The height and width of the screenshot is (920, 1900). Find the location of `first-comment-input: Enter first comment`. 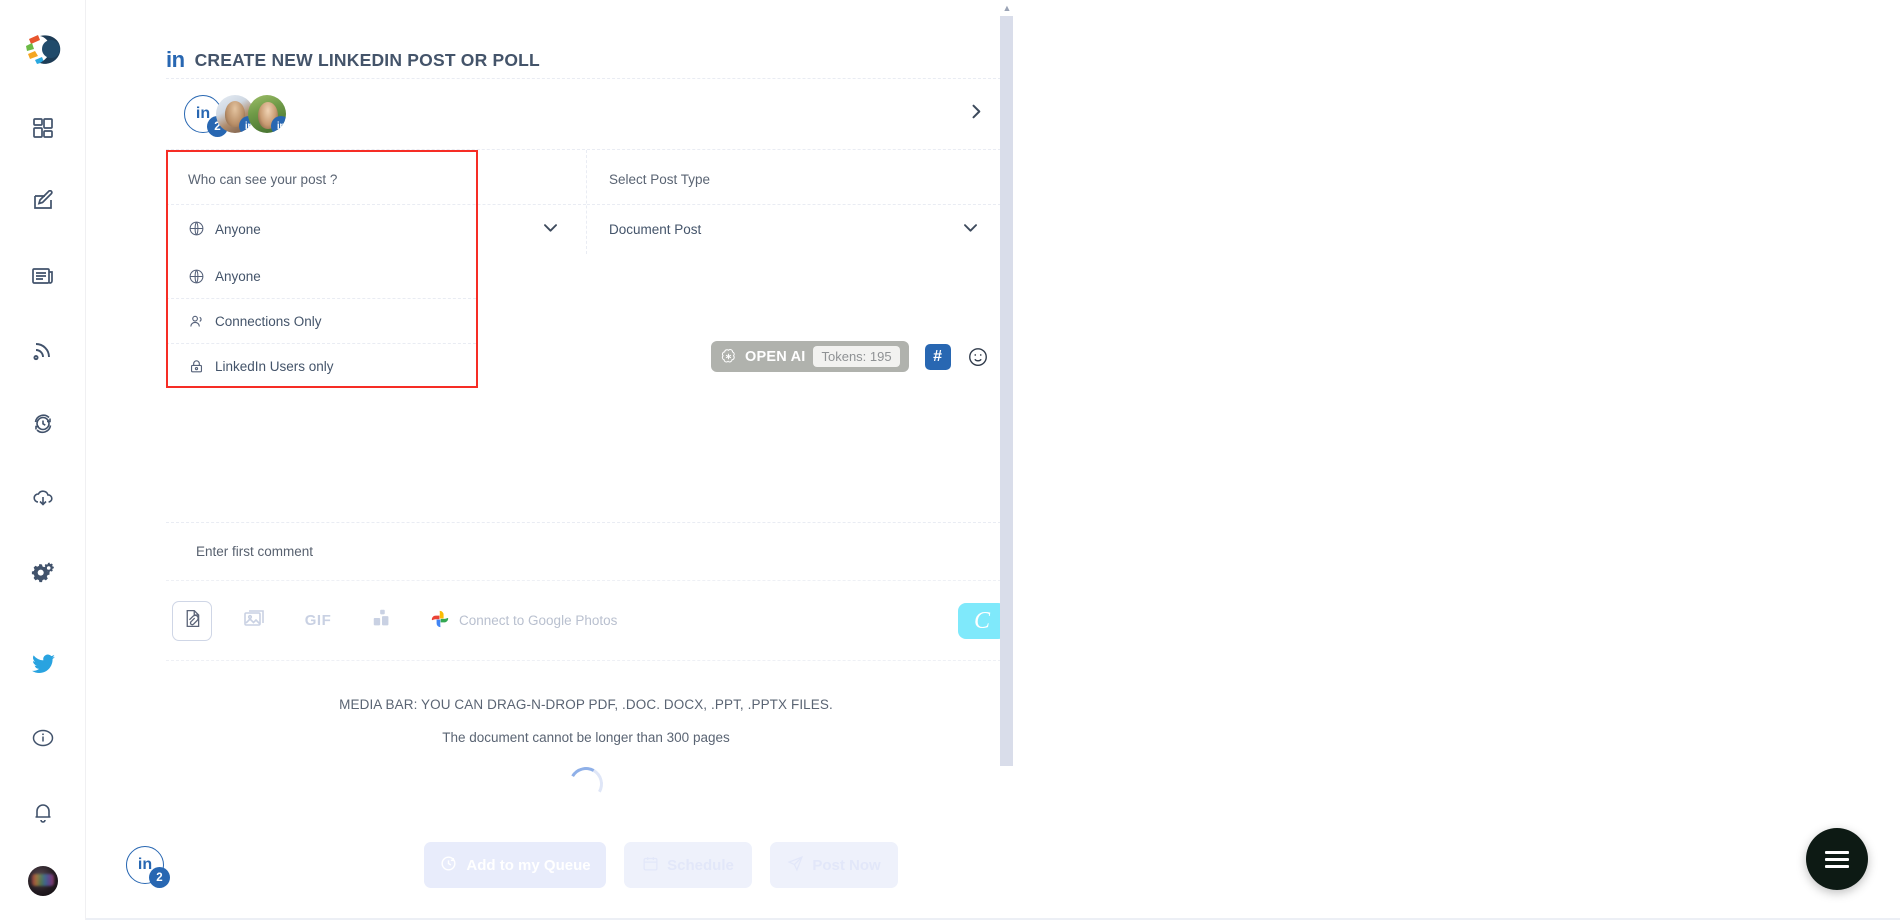

first-comment-input: Enter first comment is located at coordinates (239, 551).